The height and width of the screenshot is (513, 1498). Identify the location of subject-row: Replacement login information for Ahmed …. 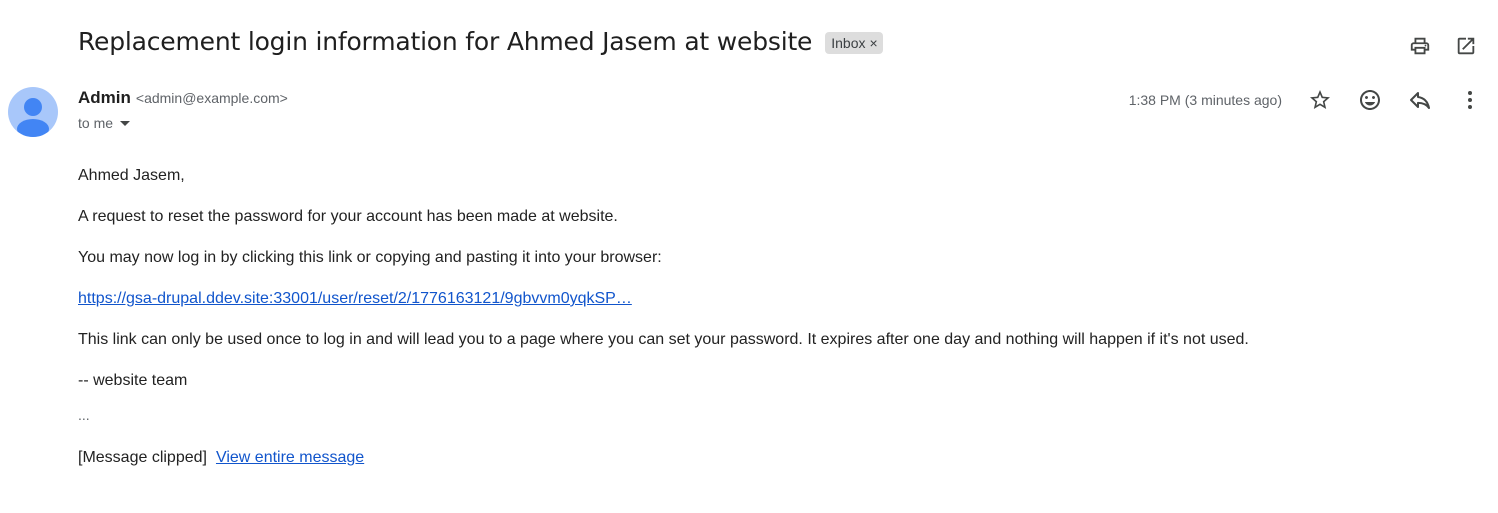
(480, 41).